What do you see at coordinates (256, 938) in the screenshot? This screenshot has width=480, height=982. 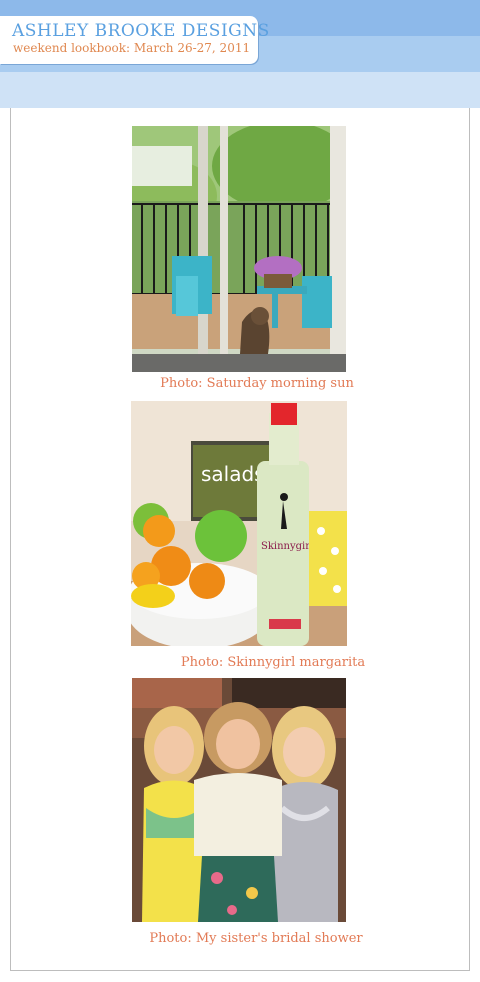 I see `photo-caption: Photo: My sister's bridal shower` at bounding box center [256, 938].